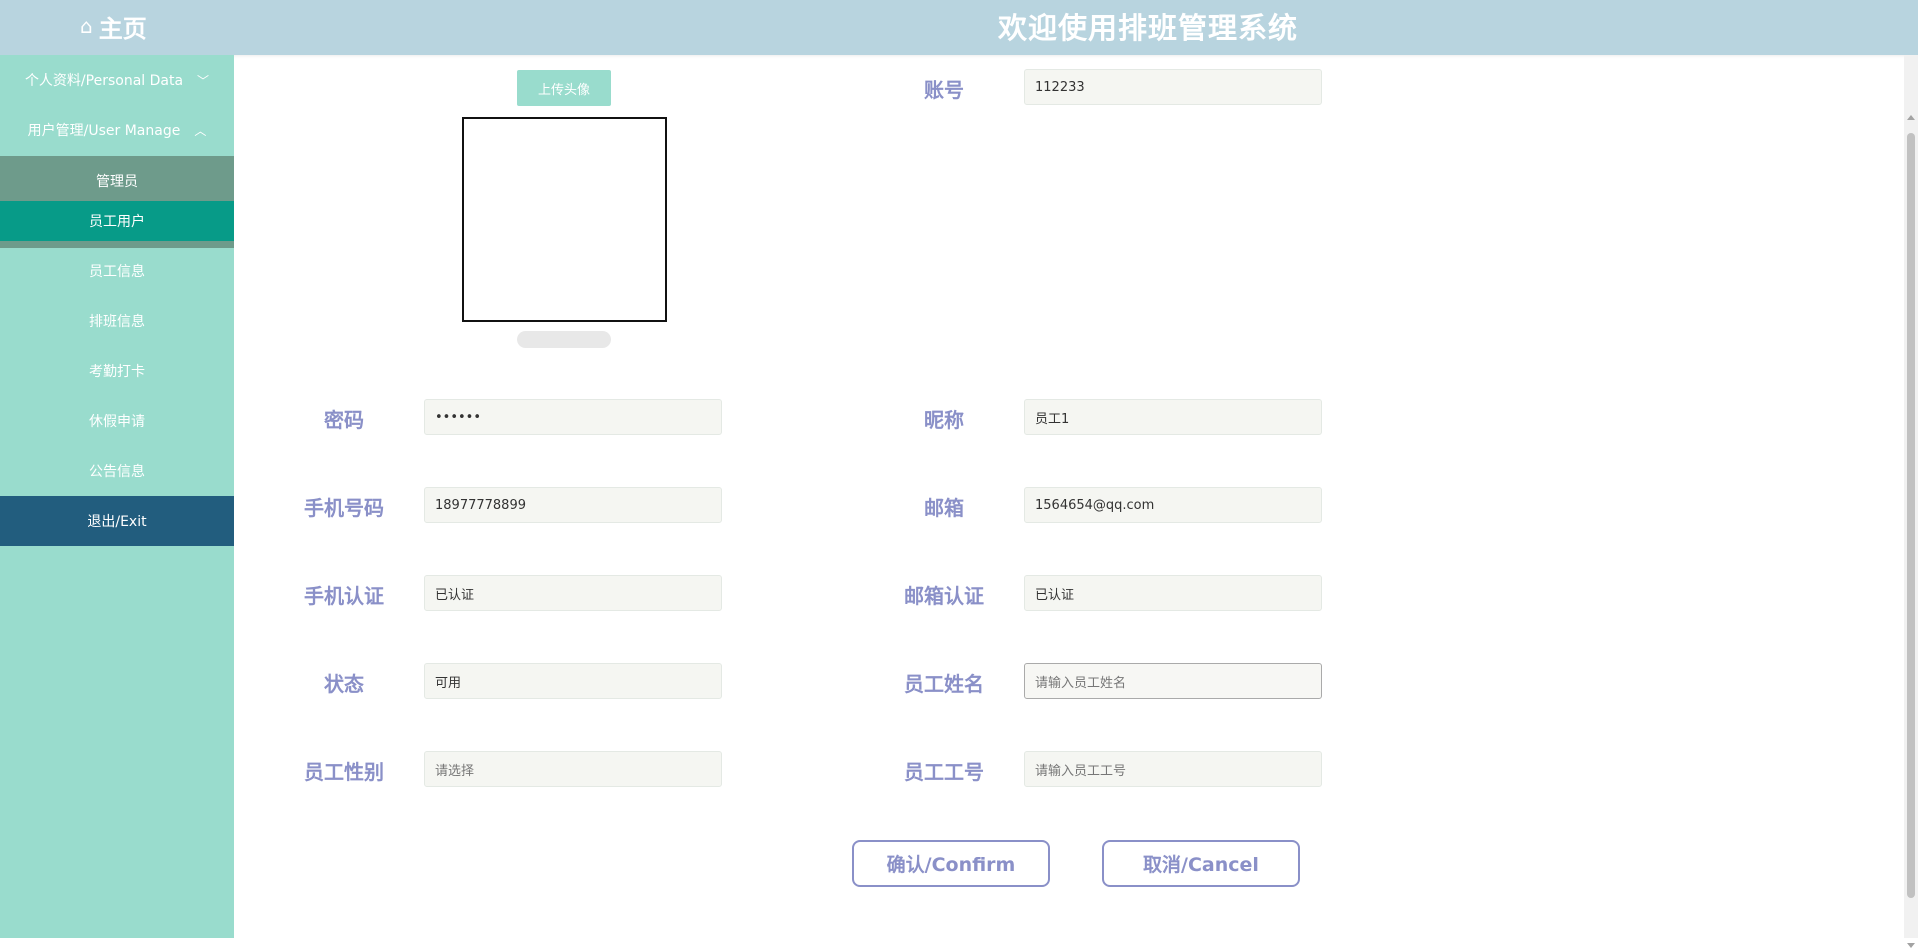  I want to click on email-field: 1564654@qq.com, so click(1173, 505).